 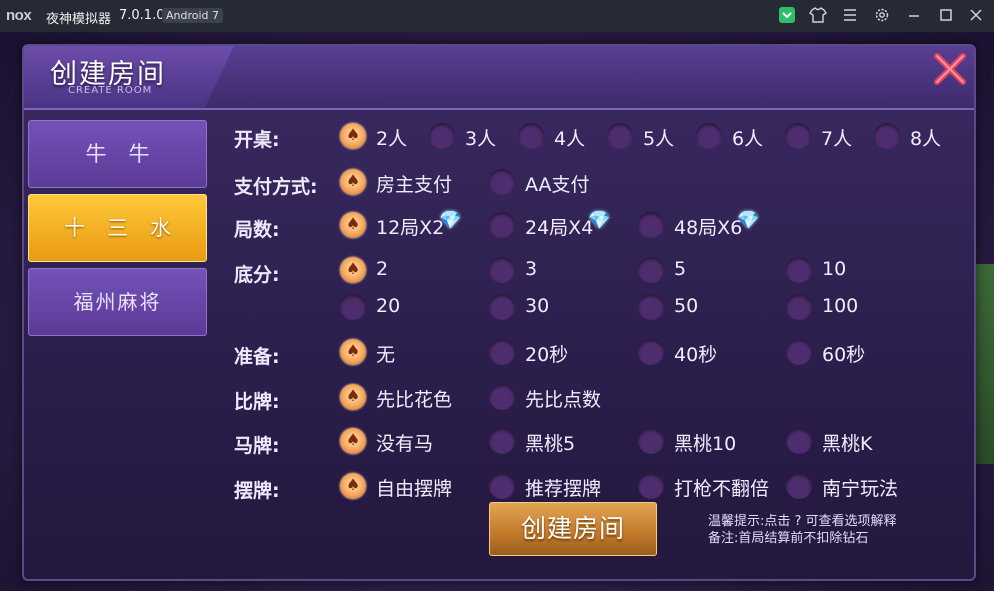 I want to click on brand-icon, so click(x=787, y=16).